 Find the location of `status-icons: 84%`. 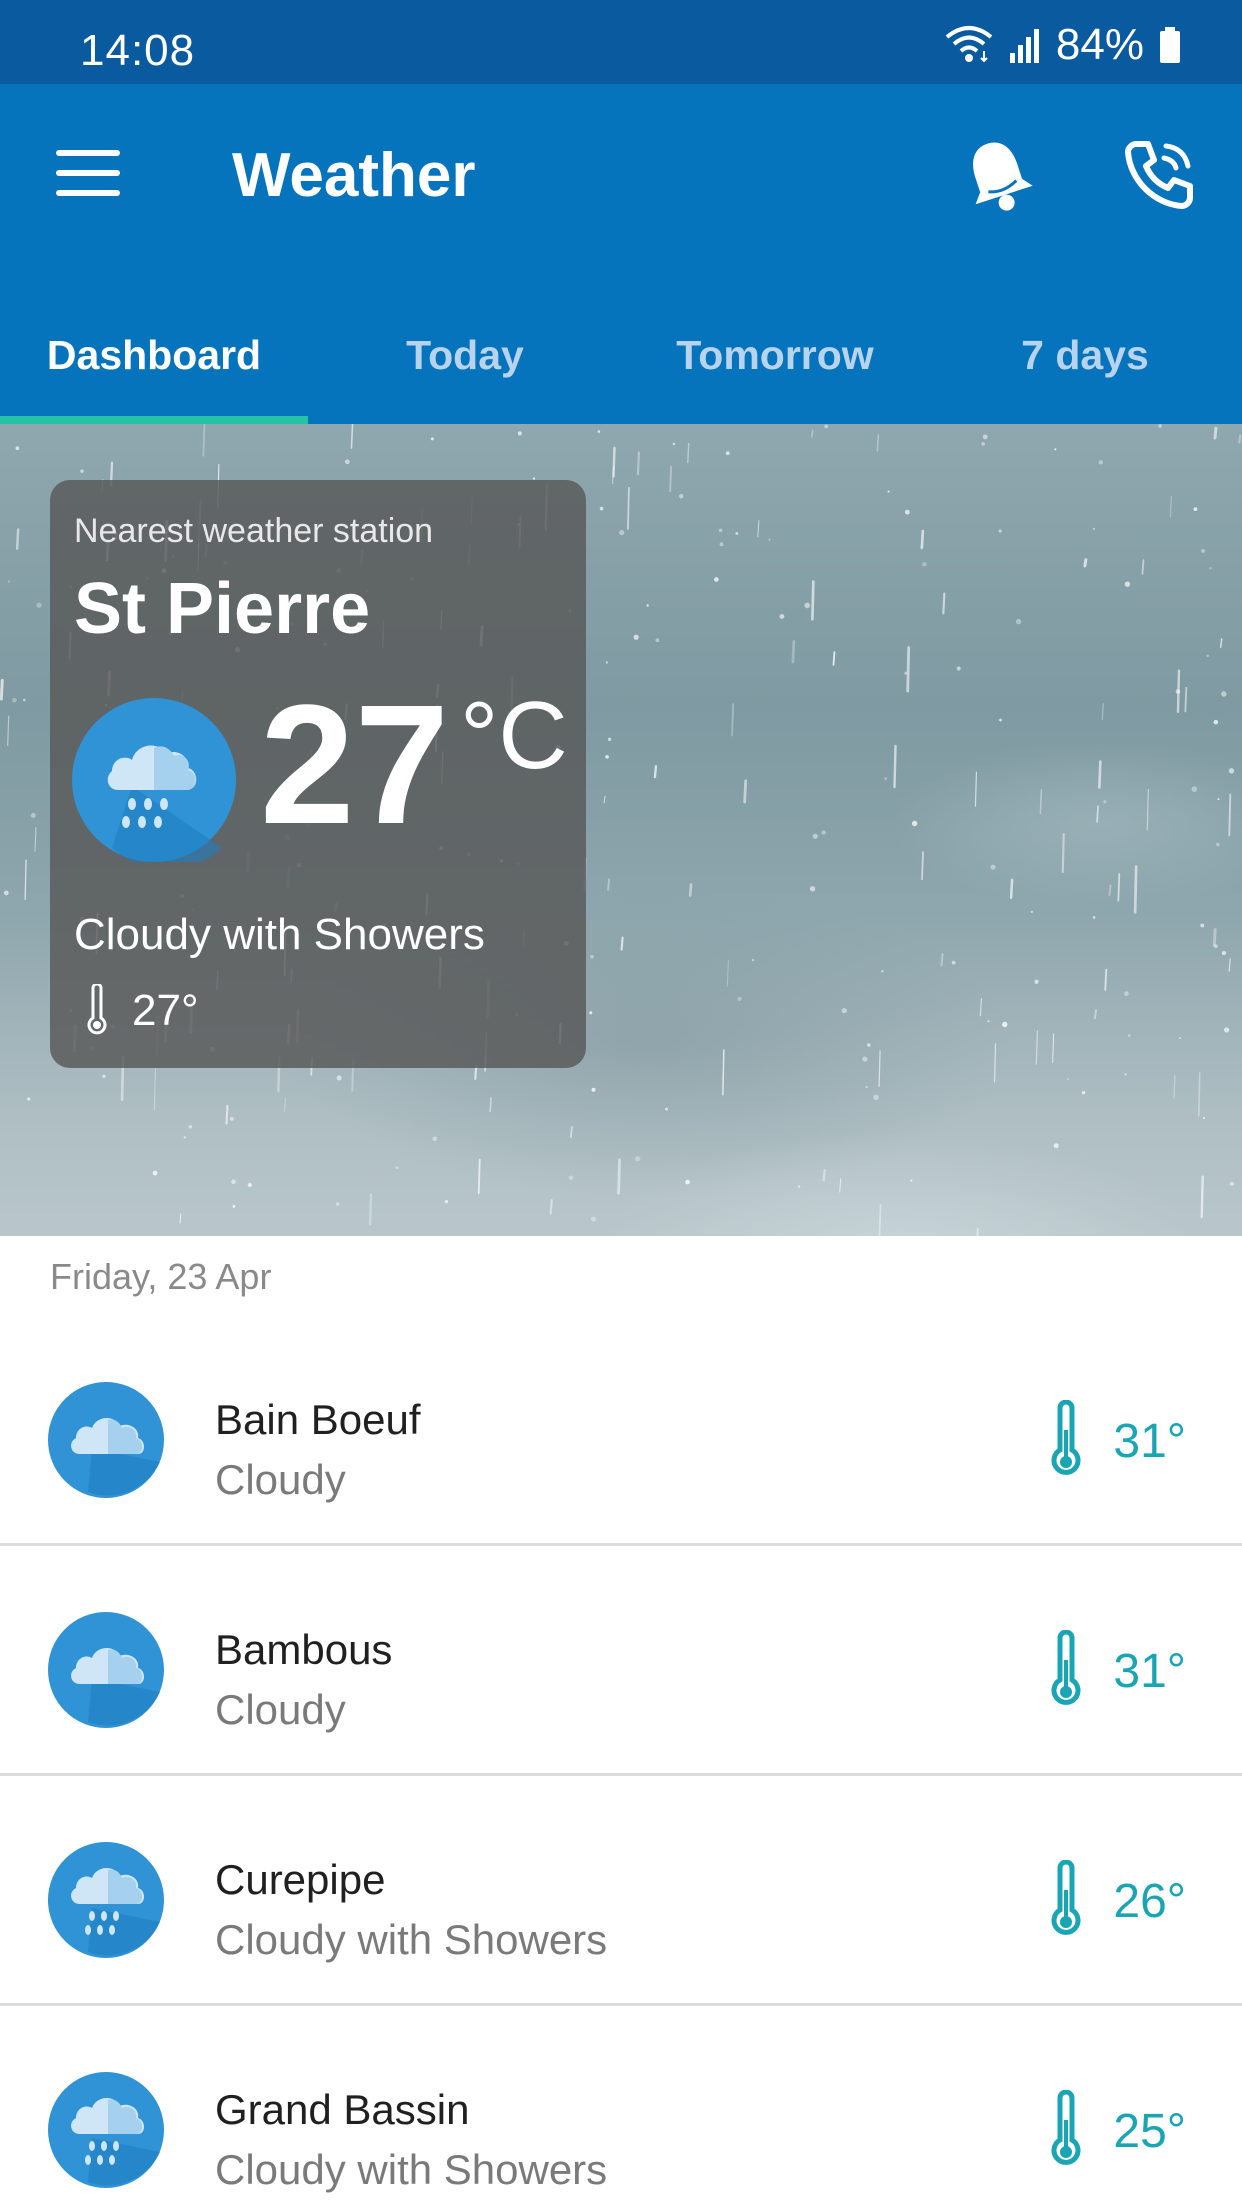

status-icons: 84% is located at coordinates (1063, 45).